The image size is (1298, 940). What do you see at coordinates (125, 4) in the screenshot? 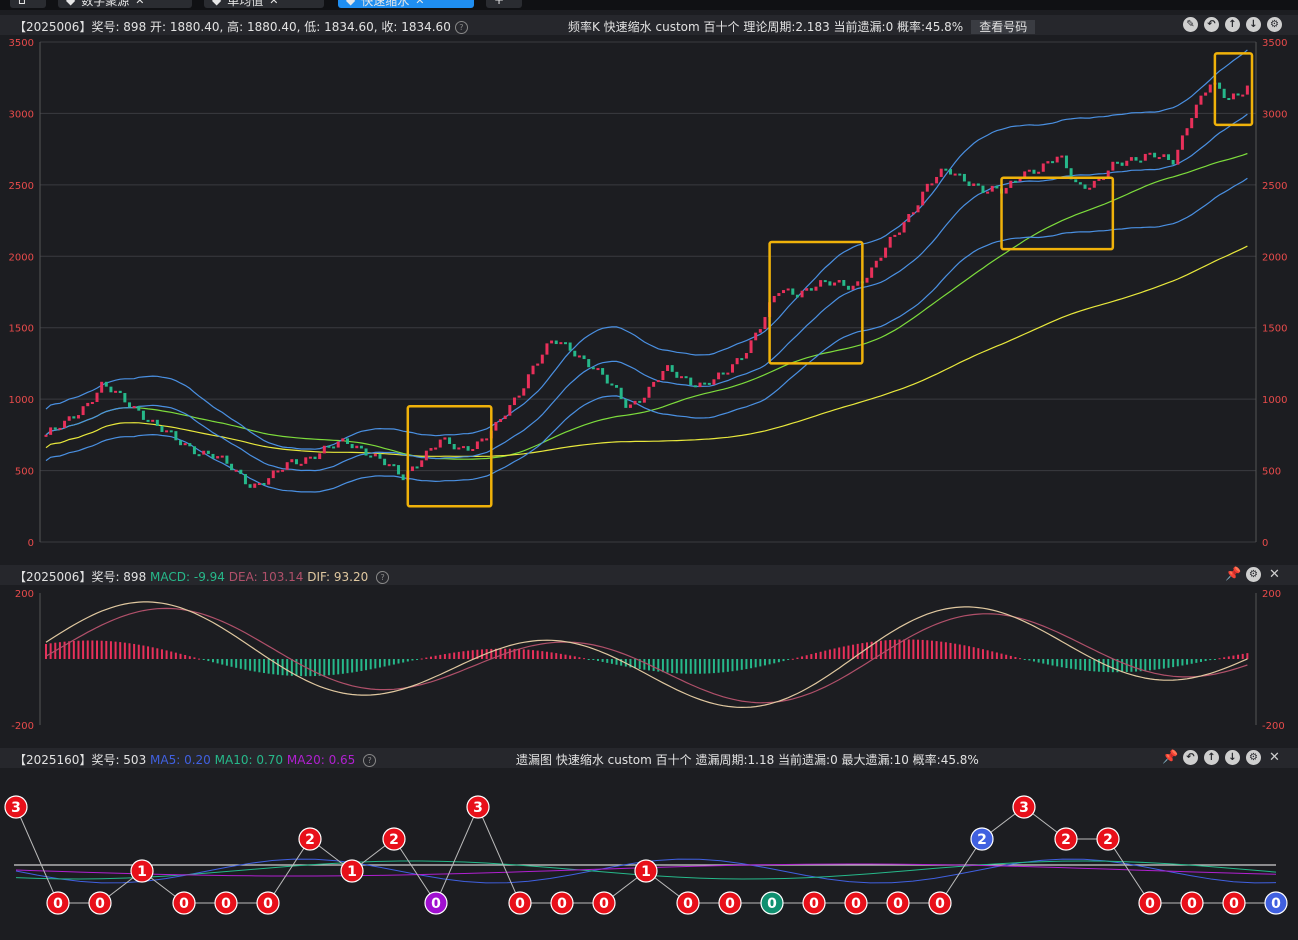
I see `tab-shuzi: ◆ 数字聚源 ✕` at bounding box center [125, 4].